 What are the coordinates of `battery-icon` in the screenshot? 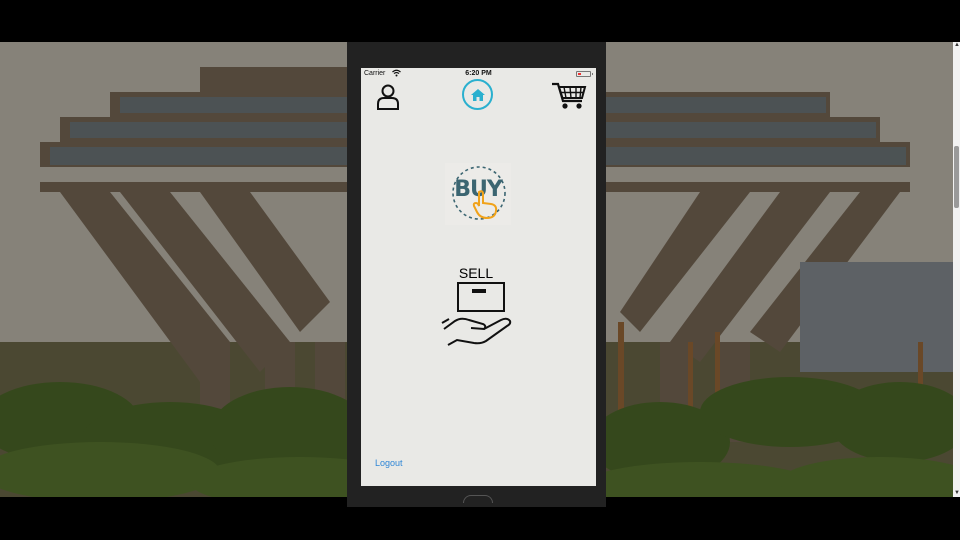 It's located at (583, 74).